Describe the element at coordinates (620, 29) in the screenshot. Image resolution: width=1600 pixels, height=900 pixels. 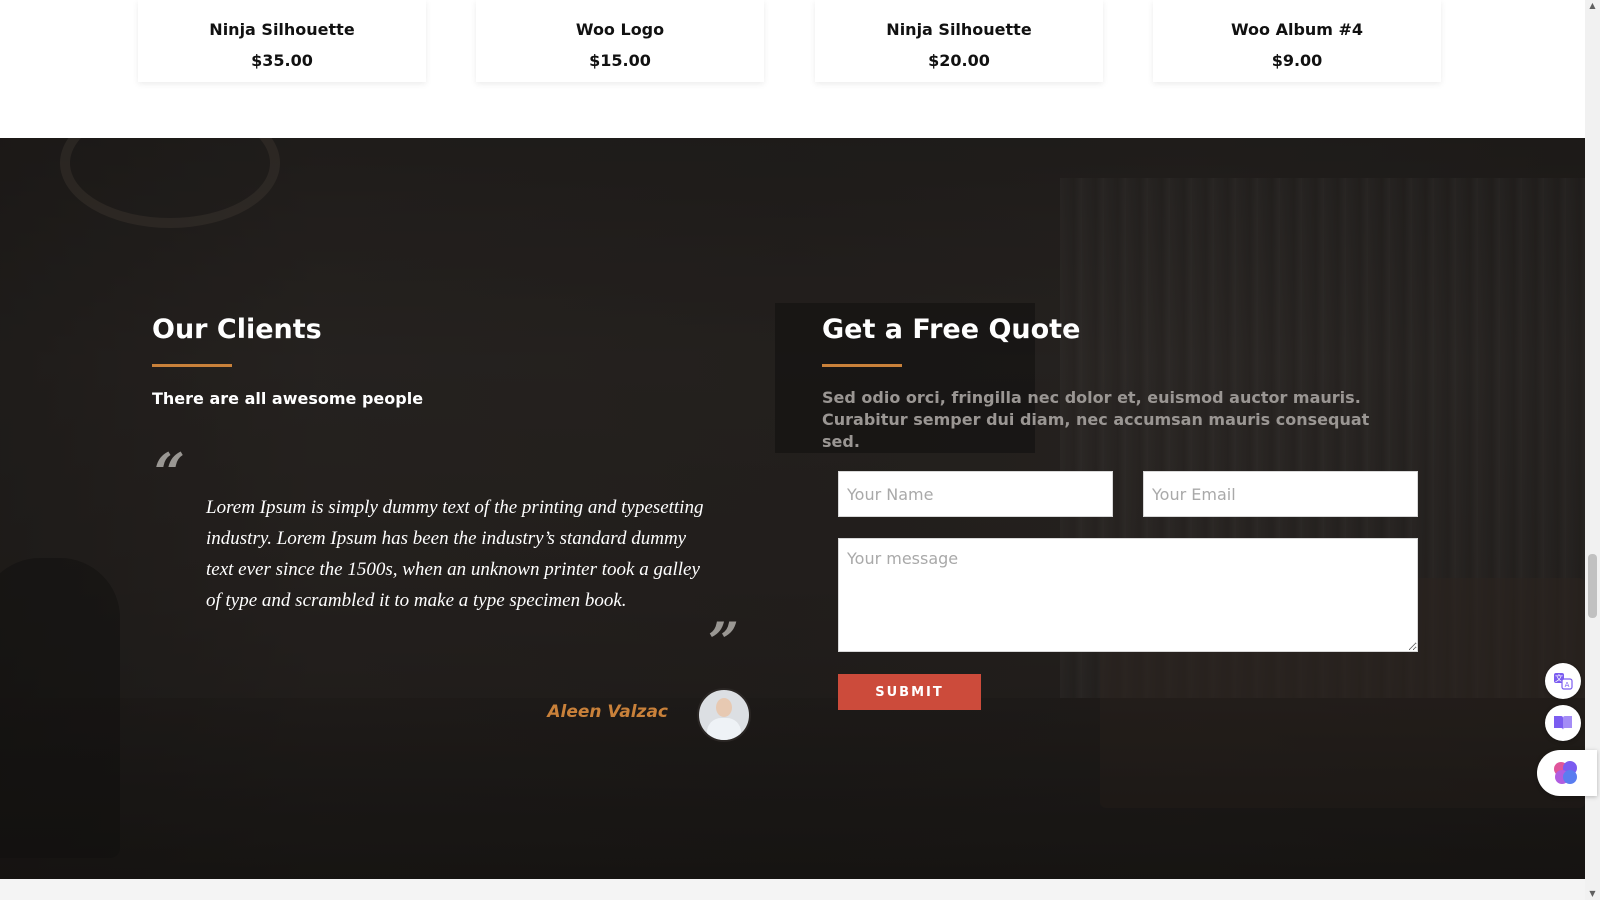
I see `product-name: Woo Logo` at that location.